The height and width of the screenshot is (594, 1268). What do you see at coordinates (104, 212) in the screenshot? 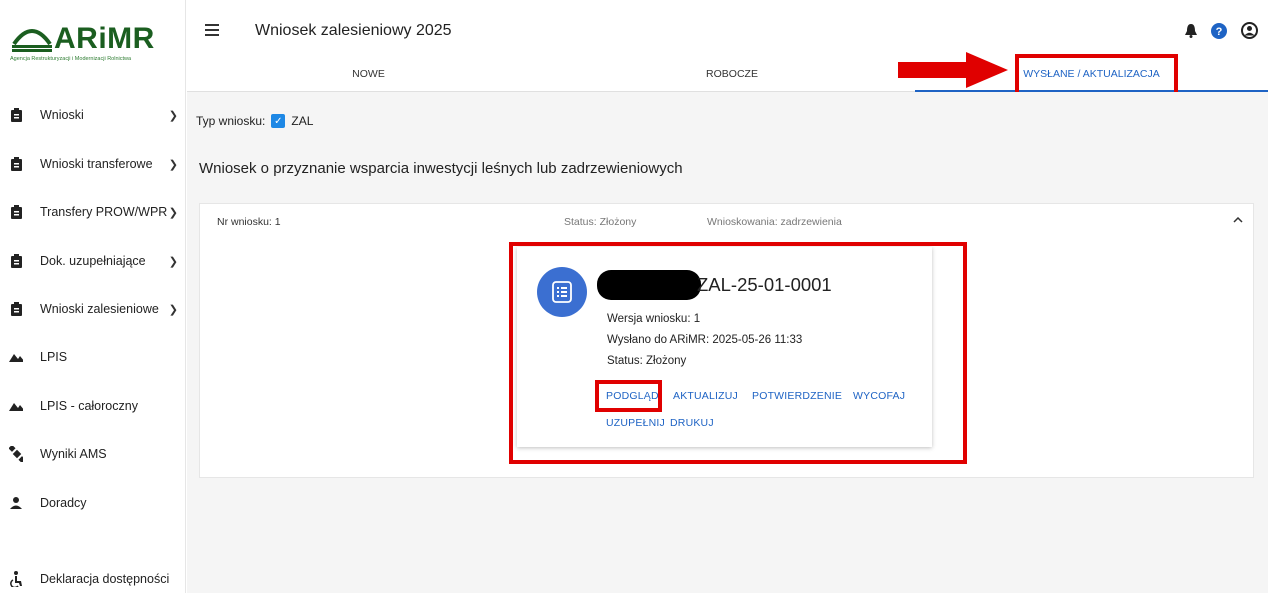
I see `sidebar-item-label: Transfery PROW/WPR` at bounding box center [104, 212].